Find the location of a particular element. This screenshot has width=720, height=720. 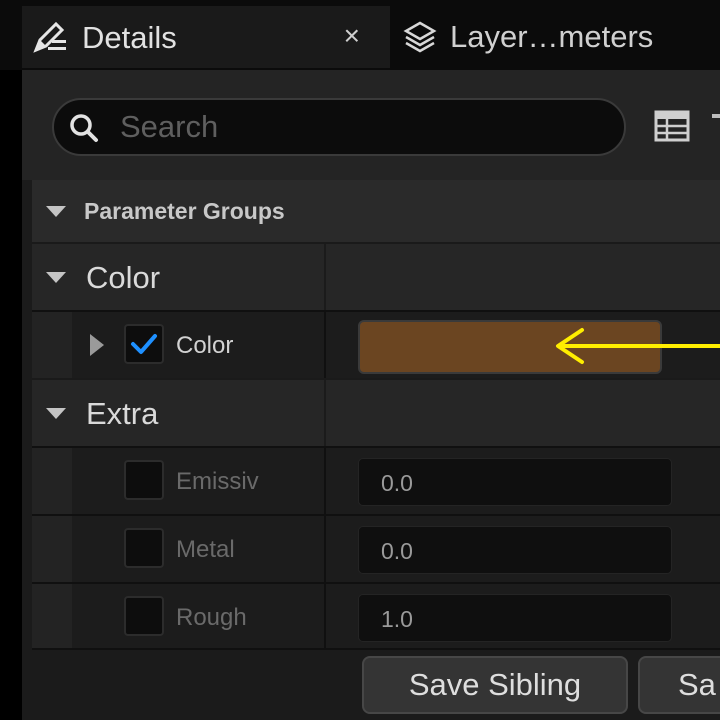

category-color: Color is located at coordinates (376, 277).